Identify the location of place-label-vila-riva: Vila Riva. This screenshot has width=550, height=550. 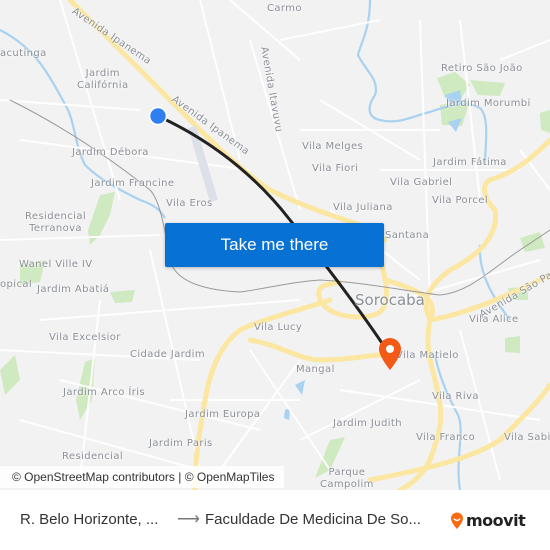
(455, 396).